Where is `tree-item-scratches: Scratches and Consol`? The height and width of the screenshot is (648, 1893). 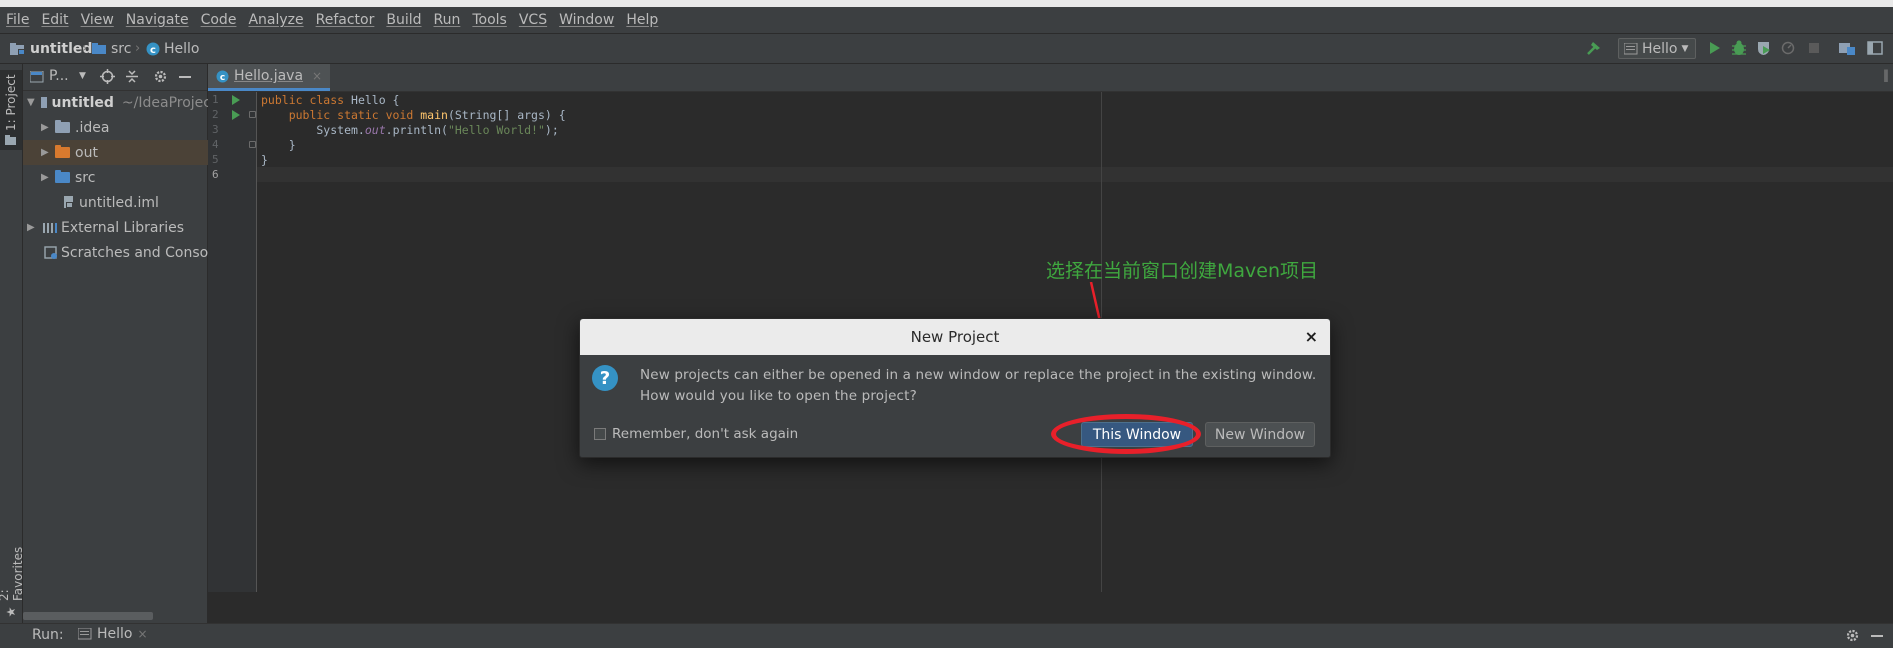 tree-item-scratches: Scratches and Consol is located at coordinates (125, 252).